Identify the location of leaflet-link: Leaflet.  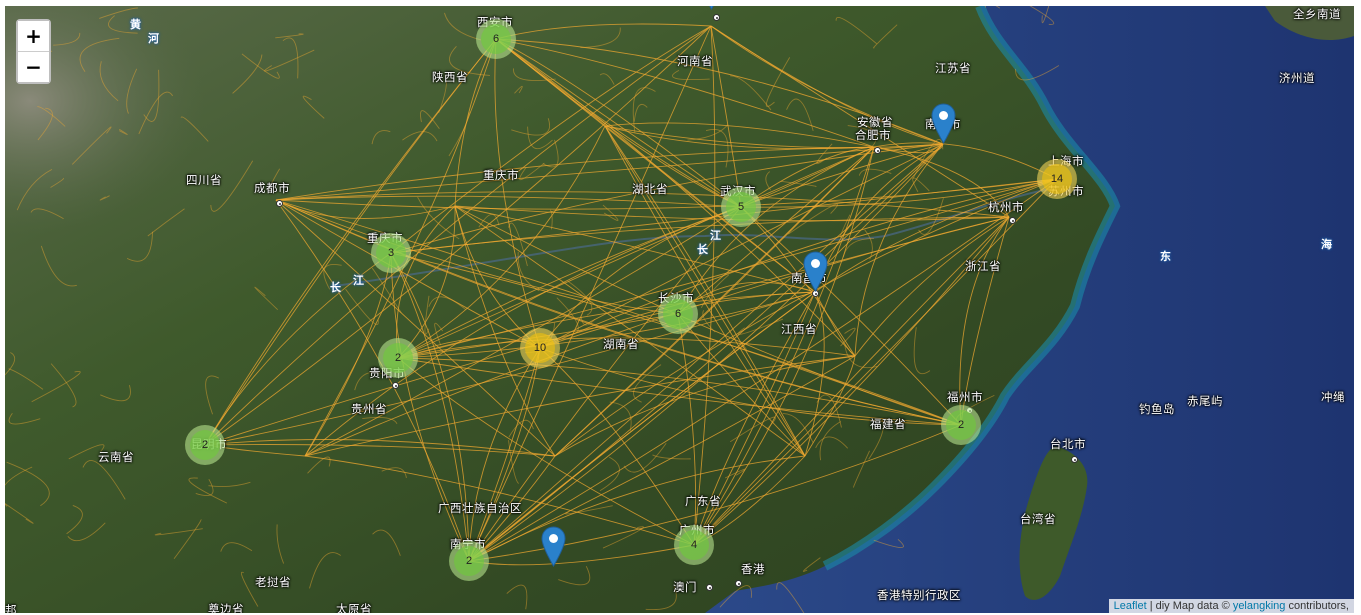
(1130, 606).